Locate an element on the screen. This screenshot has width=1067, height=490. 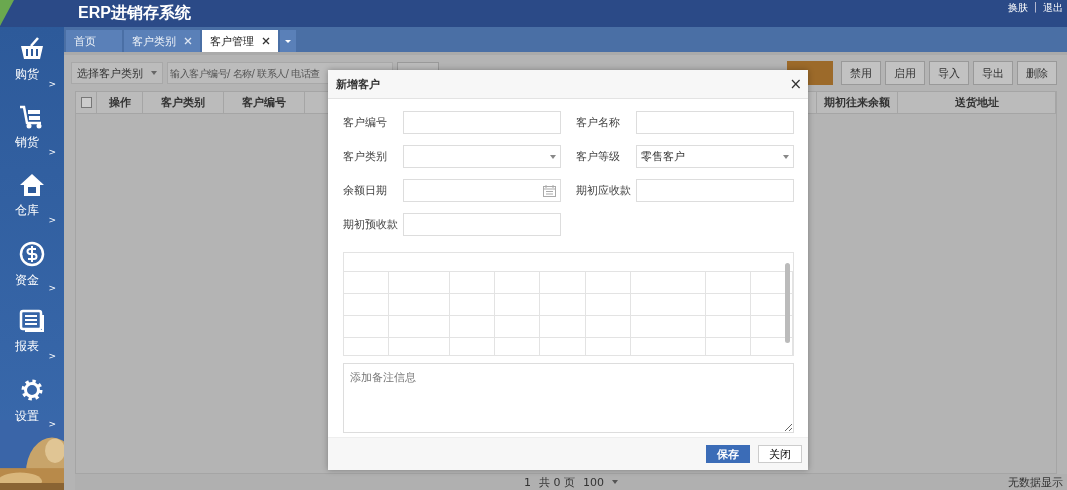
column-header: 操作 is located at coordinates (120, 102).